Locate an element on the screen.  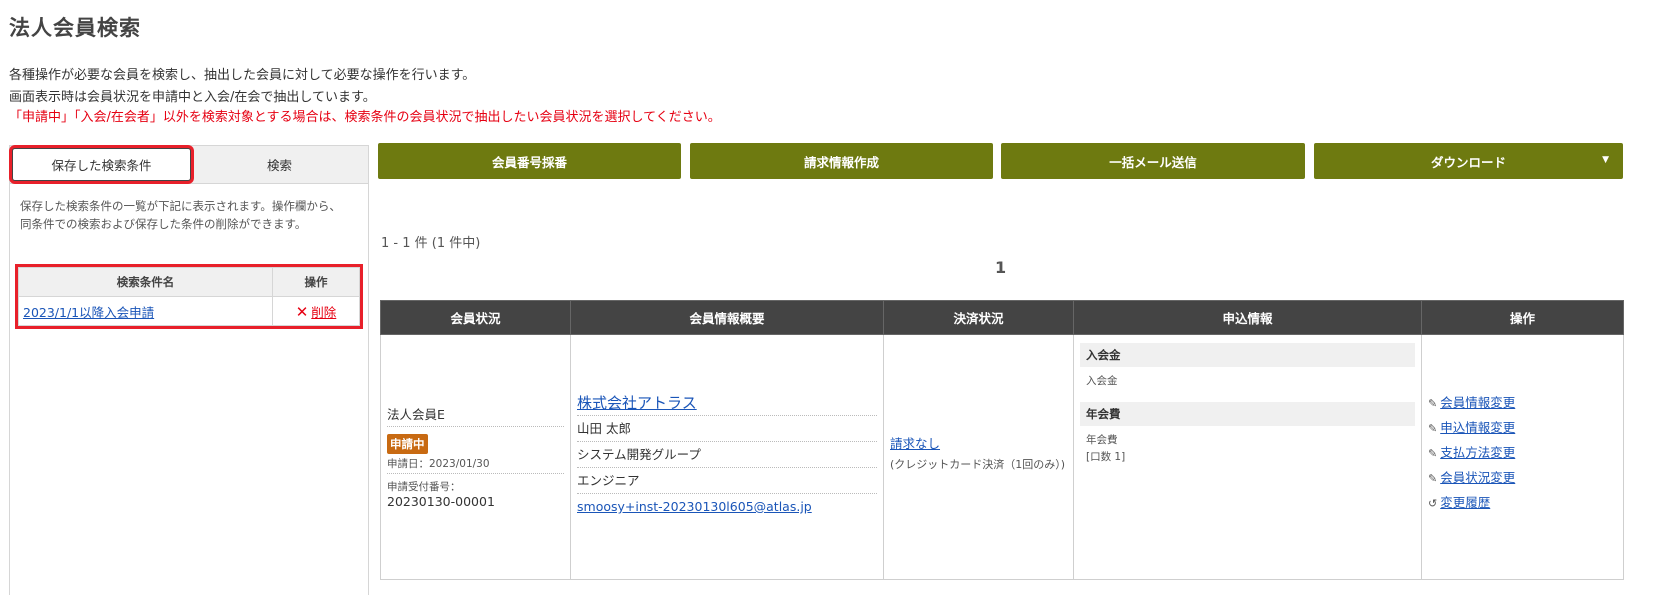
member-department: システム開発グループ is located at coordinates (727, 455).